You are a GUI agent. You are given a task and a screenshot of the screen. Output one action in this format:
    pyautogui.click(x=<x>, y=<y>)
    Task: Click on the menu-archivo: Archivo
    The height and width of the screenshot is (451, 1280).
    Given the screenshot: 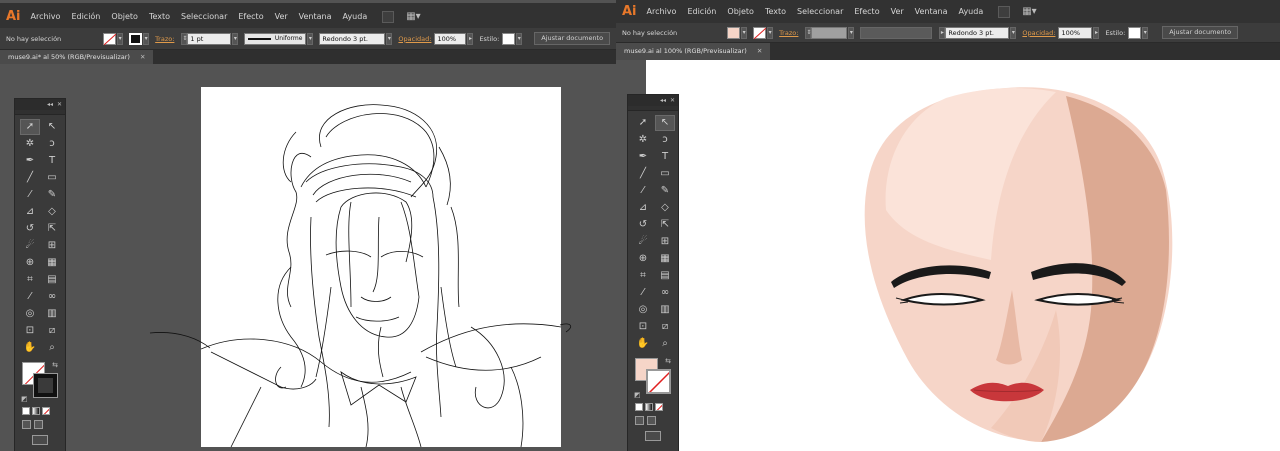 What is the action you would take?
    pyautogui.click(x=662, y=11)
    